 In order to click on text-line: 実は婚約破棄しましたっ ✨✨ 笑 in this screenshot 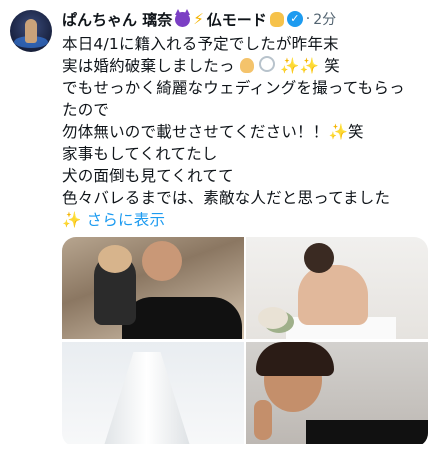, I will do `click(247, 66)`.